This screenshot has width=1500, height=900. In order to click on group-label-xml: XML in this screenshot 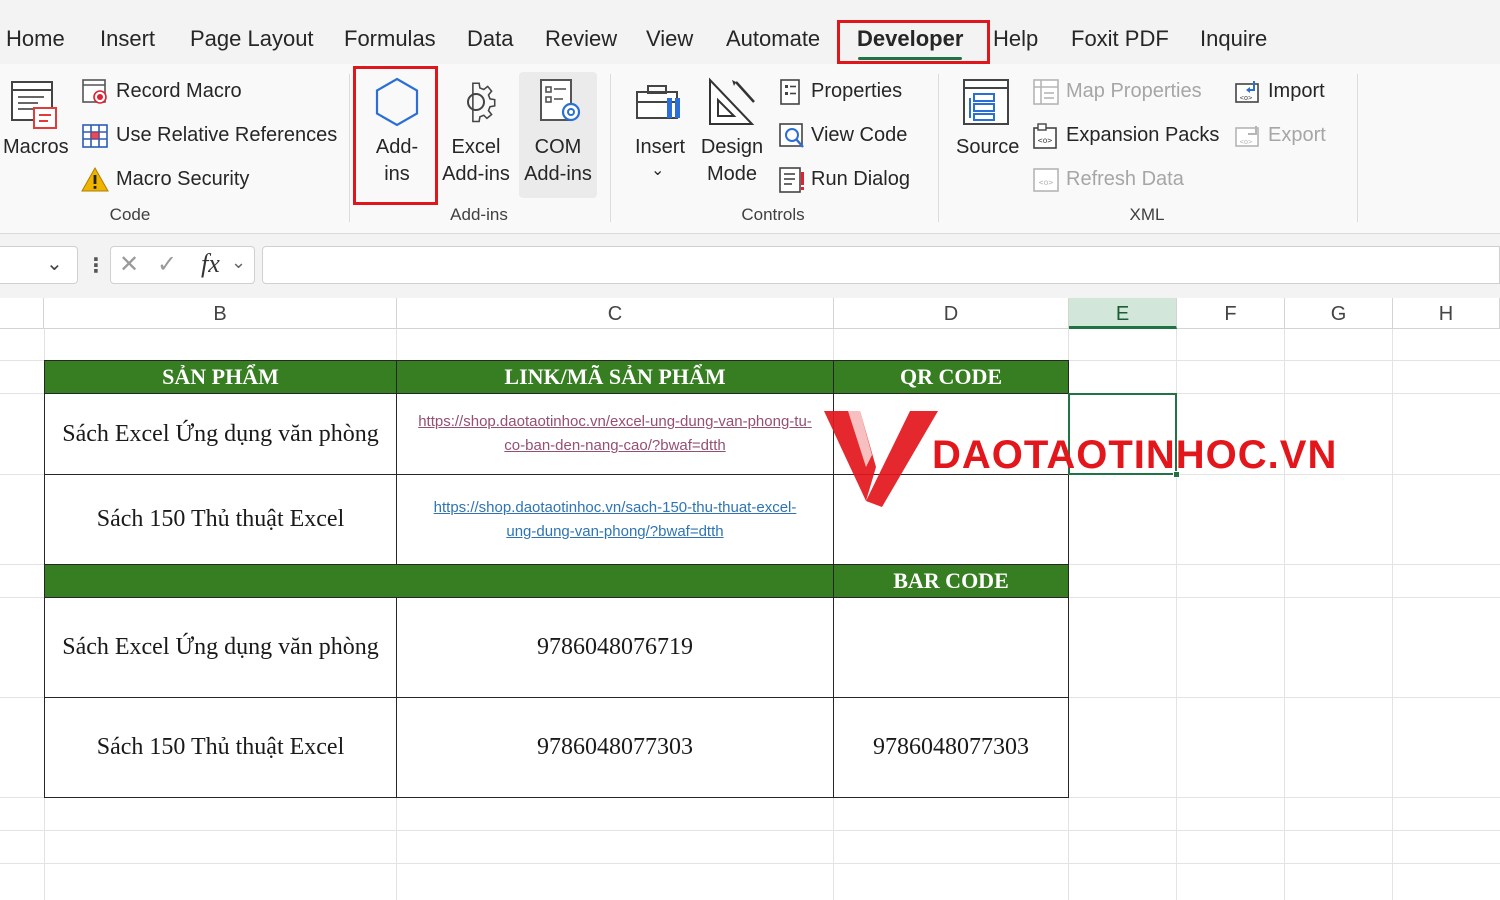, I will do `click(1147, 214)`.